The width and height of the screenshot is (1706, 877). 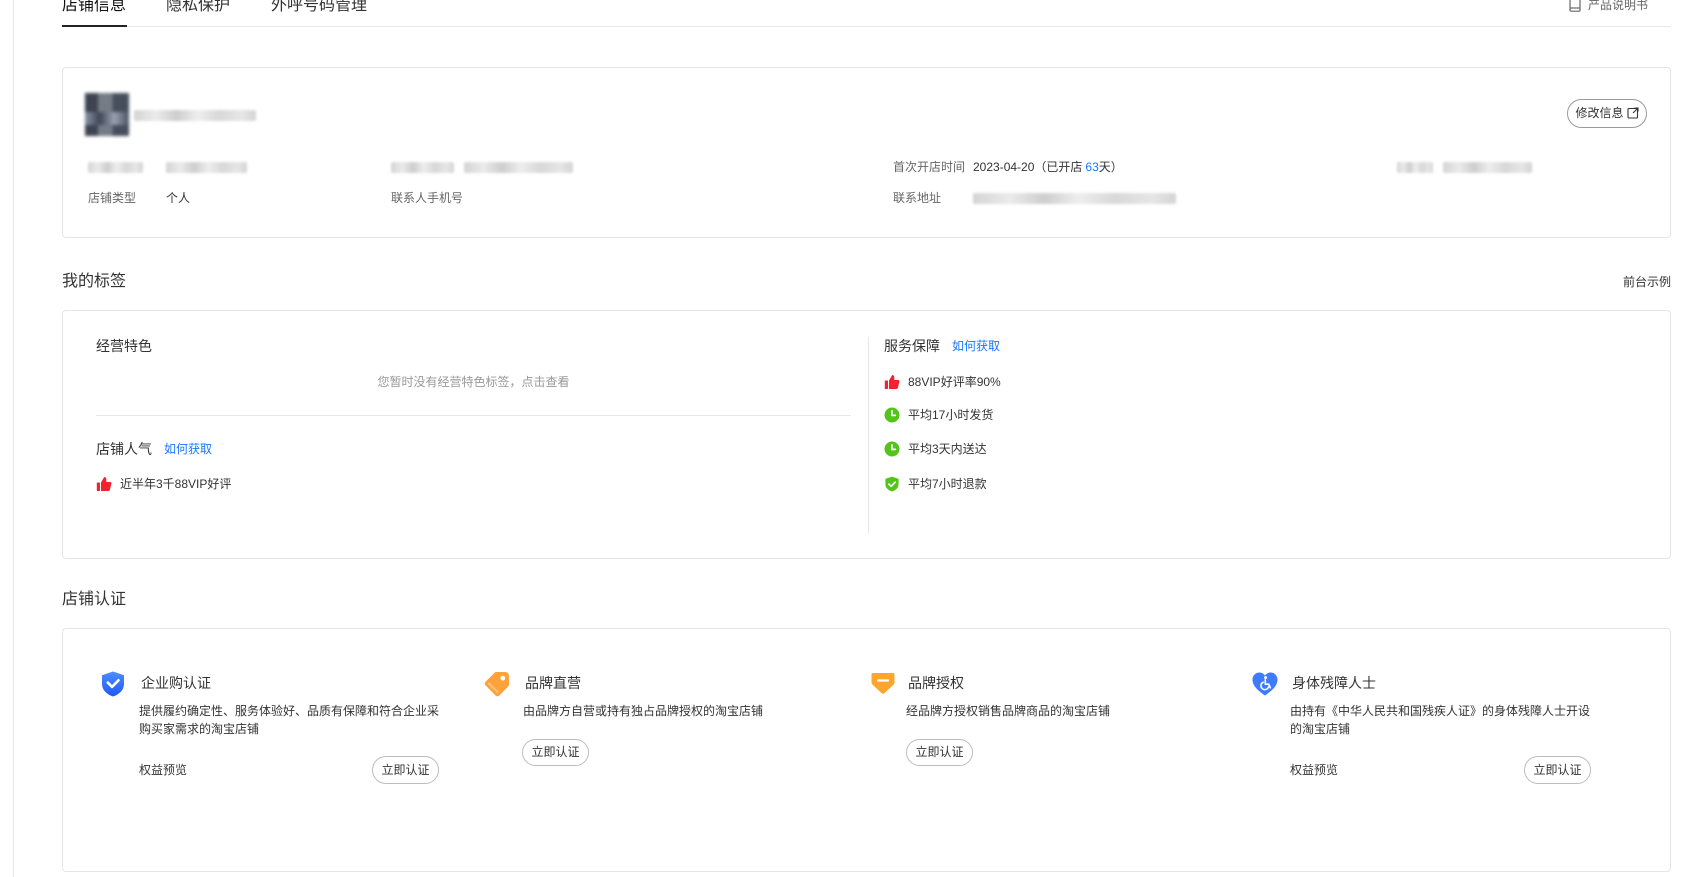 I want to click on tab-bar-divider, so click(x=866, y=26).